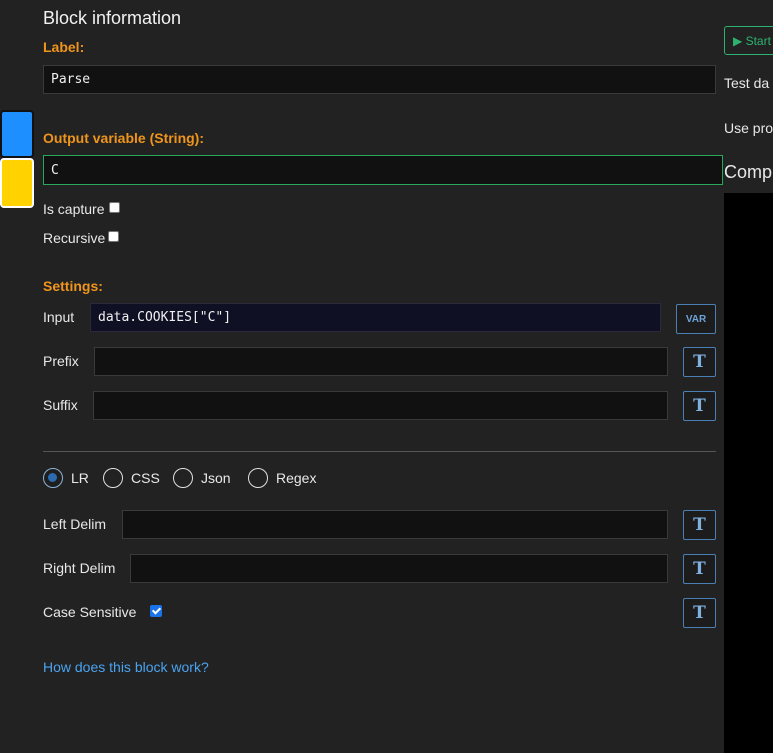 This screenshot has height=753, width=773. I want to click on settings-heading: Settings:, so click(73, 286).